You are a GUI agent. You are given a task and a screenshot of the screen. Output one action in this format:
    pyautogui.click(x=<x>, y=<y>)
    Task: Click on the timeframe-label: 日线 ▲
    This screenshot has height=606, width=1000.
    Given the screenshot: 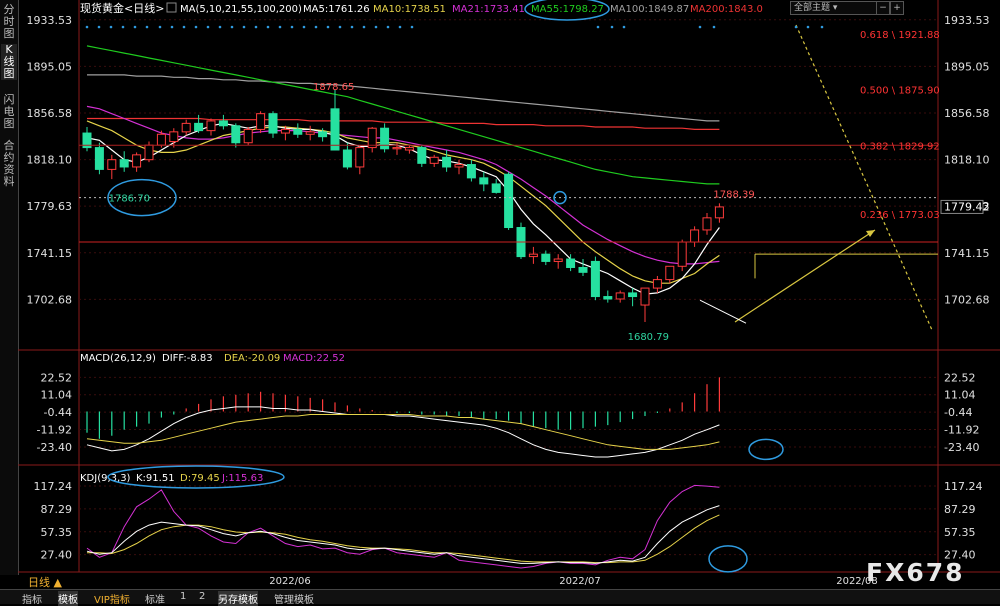 What is the action you would take?
    pyautogui.click(x=45, y=582)
    